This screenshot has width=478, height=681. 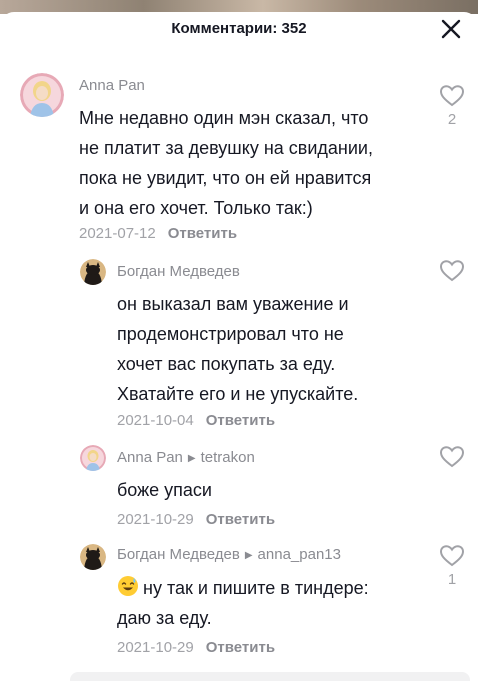 What do you see at coordinates (117, 233) in the screenshot?
I see `comment-date: 2021-07-12` at bounding box center [117, 233].